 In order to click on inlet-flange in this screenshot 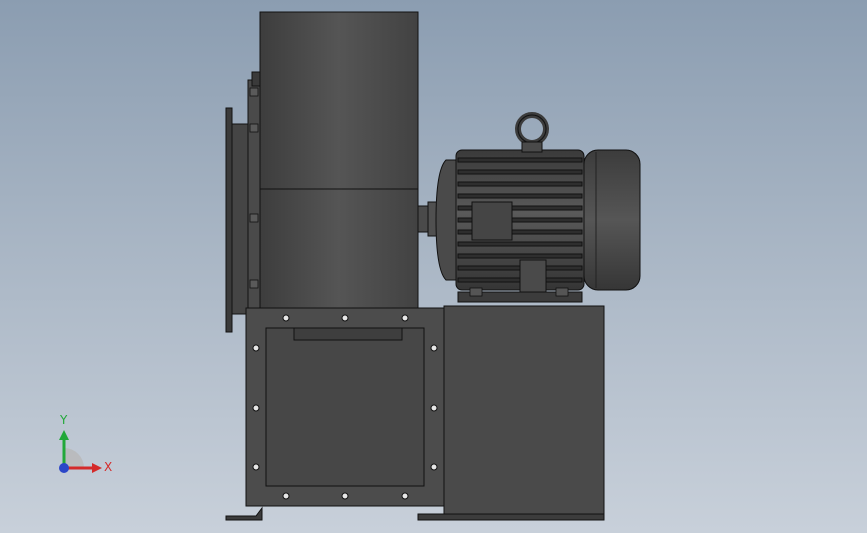, I will do `click(243, 202)`.